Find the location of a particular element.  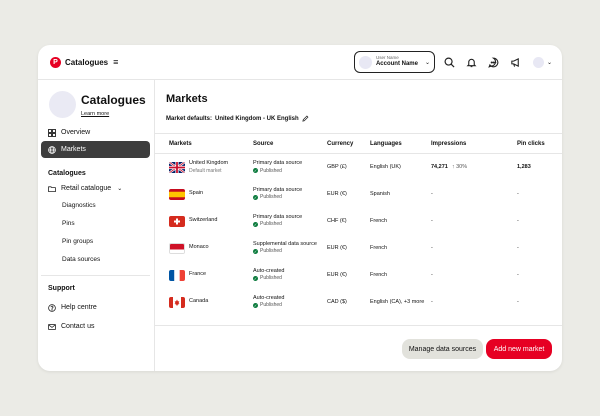

sidebar-item-diagnostics: Diagnostics is located at coordinates (95, 206).